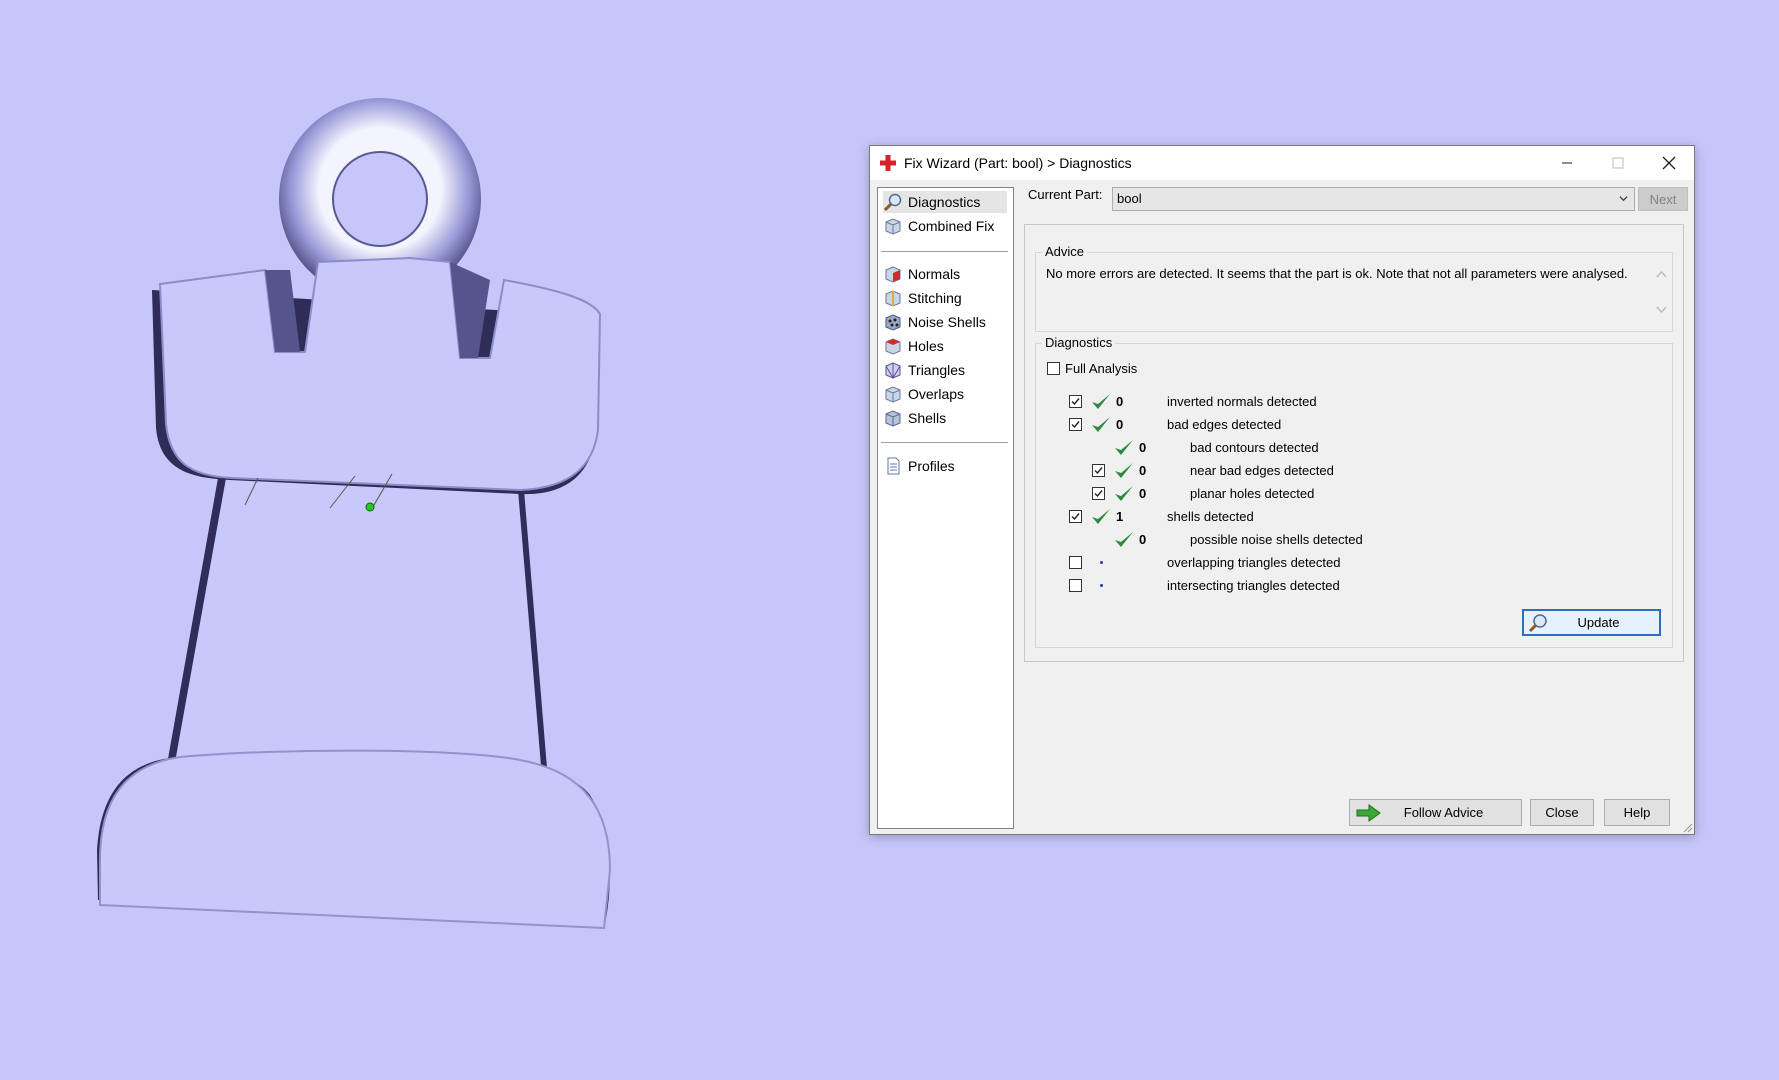 The height and width of the screenshot is (1080, 1779). What do you see at coordinates (1242, 401) in the screenshot?
I see `diag-label: inverted normals detected` at bounding box center [1242, 401].